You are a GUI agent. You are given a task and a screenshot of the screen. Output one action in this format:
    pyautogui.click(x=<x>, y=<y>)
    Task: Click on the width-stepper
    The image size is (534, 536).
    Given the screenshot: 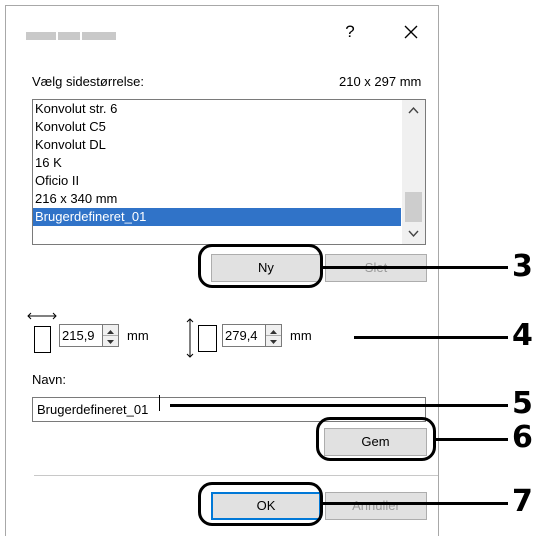 What is the action you would take?
    pyautogui.click(x=89, y=335)
    